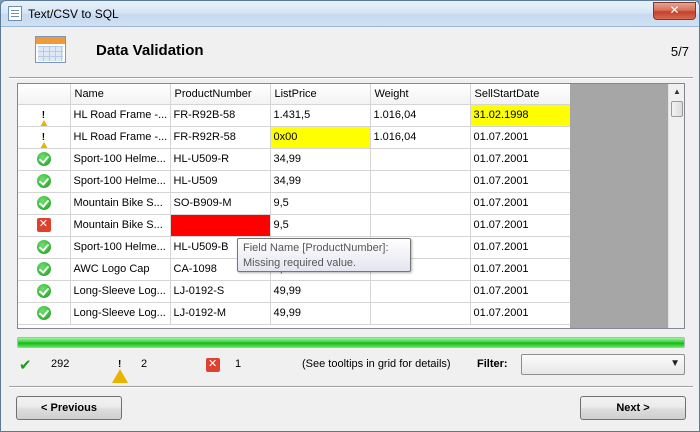 Image resolution: width=700 pixels, height=432 pixels. I want to click on cell-productnumber: SO-B909-M, so click(220, 203).